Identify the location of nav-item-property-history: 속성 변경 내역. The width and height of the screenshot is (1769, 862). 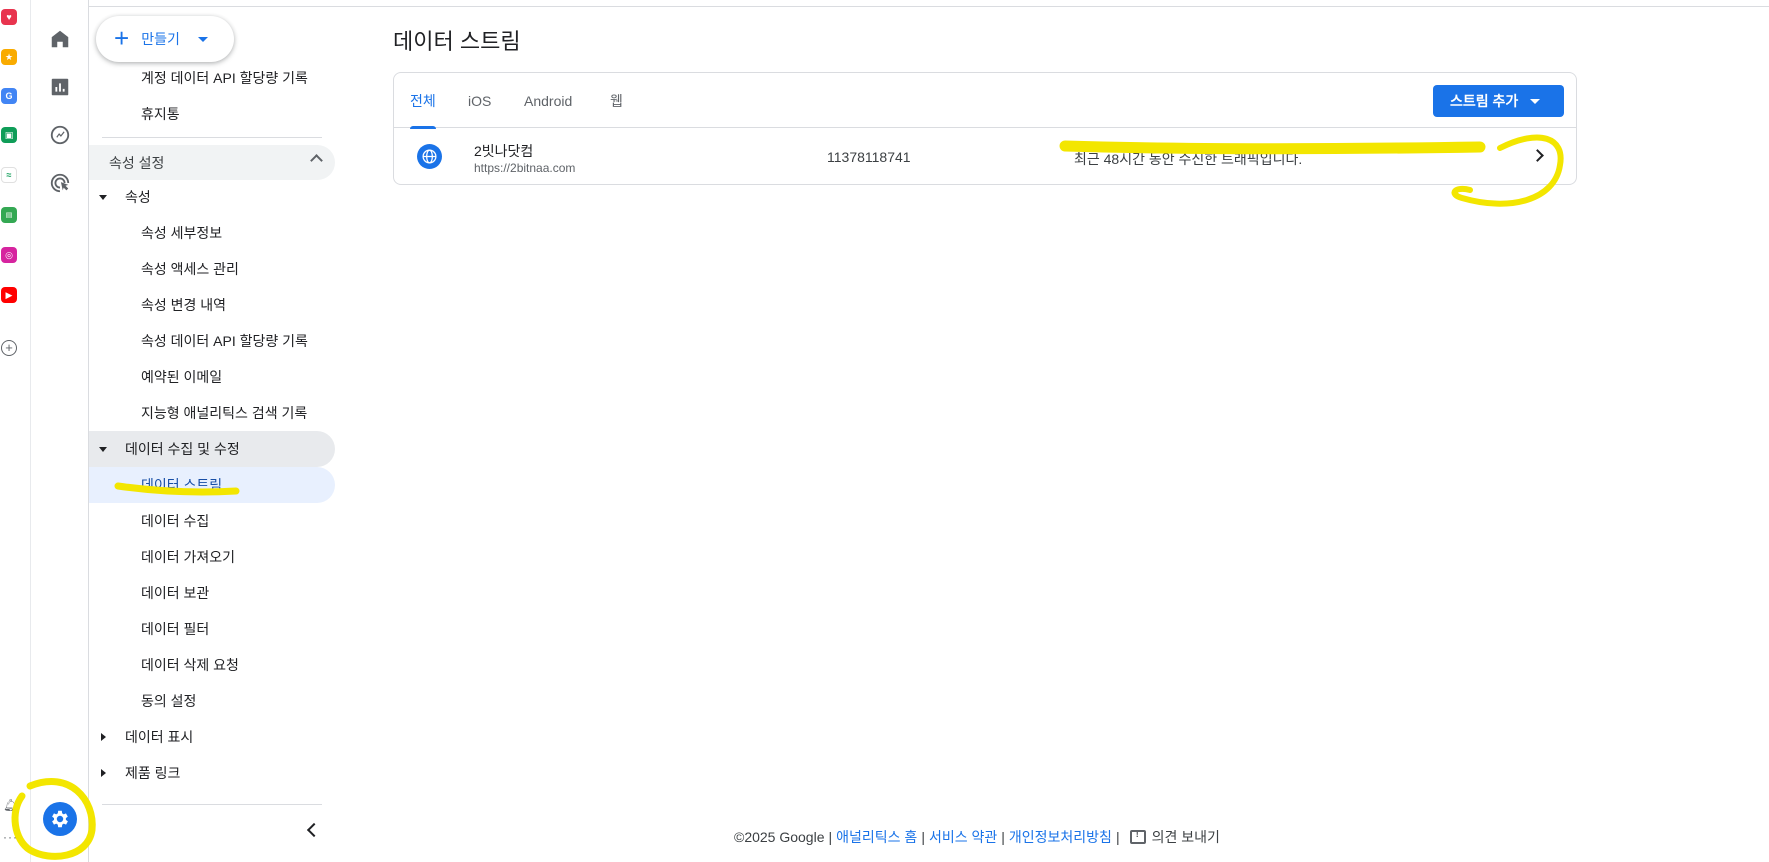
(212, 305).